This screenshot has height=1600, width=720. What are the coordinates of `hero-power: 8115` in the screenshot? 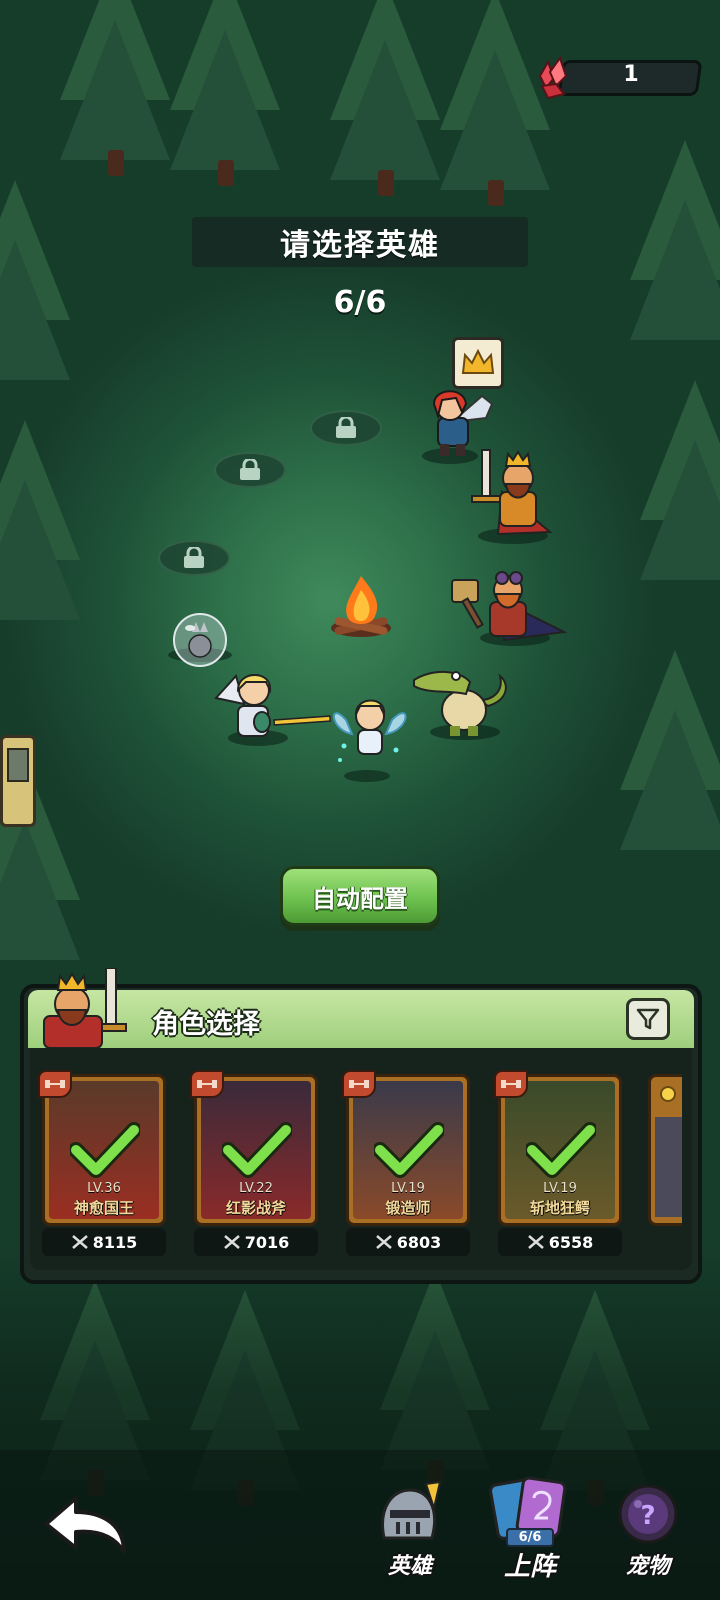 It's located at (104, 1242).